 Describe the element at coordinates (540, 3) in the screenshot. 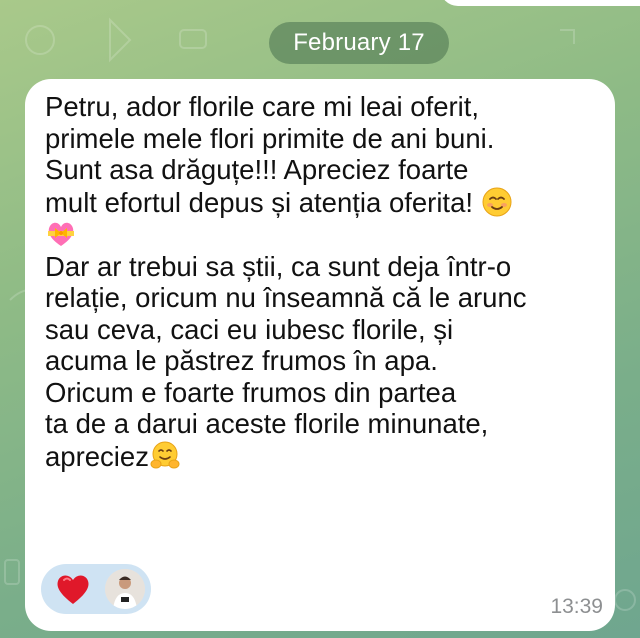

I see `previous-message-bubble-edge` at that location.